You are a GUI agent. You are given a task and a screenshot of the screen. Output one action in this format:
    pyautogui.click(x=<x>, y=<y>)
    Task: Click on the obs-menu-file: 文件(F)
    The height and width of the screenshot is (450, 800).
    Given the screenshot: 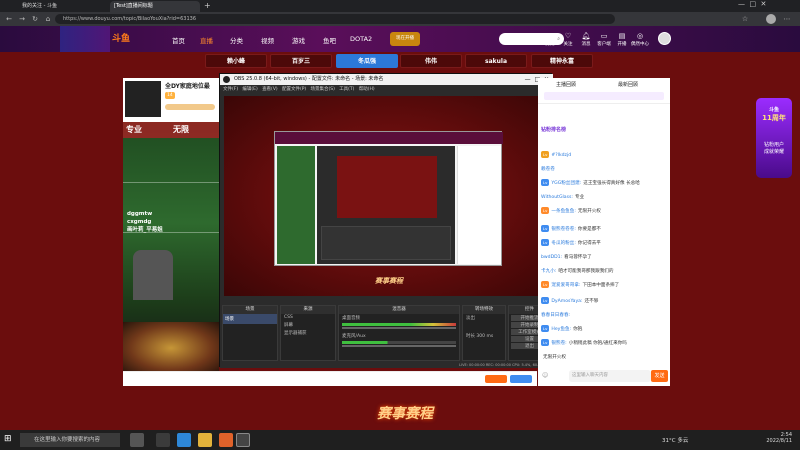 What is the action you would take?
    pyautogui.click(x=230, y=89)
    